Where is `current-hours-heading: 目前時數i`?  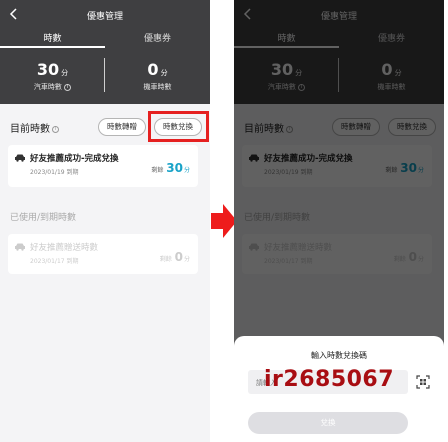
current-hours-heading: 目前時數i is located at coordinates (34, 127).